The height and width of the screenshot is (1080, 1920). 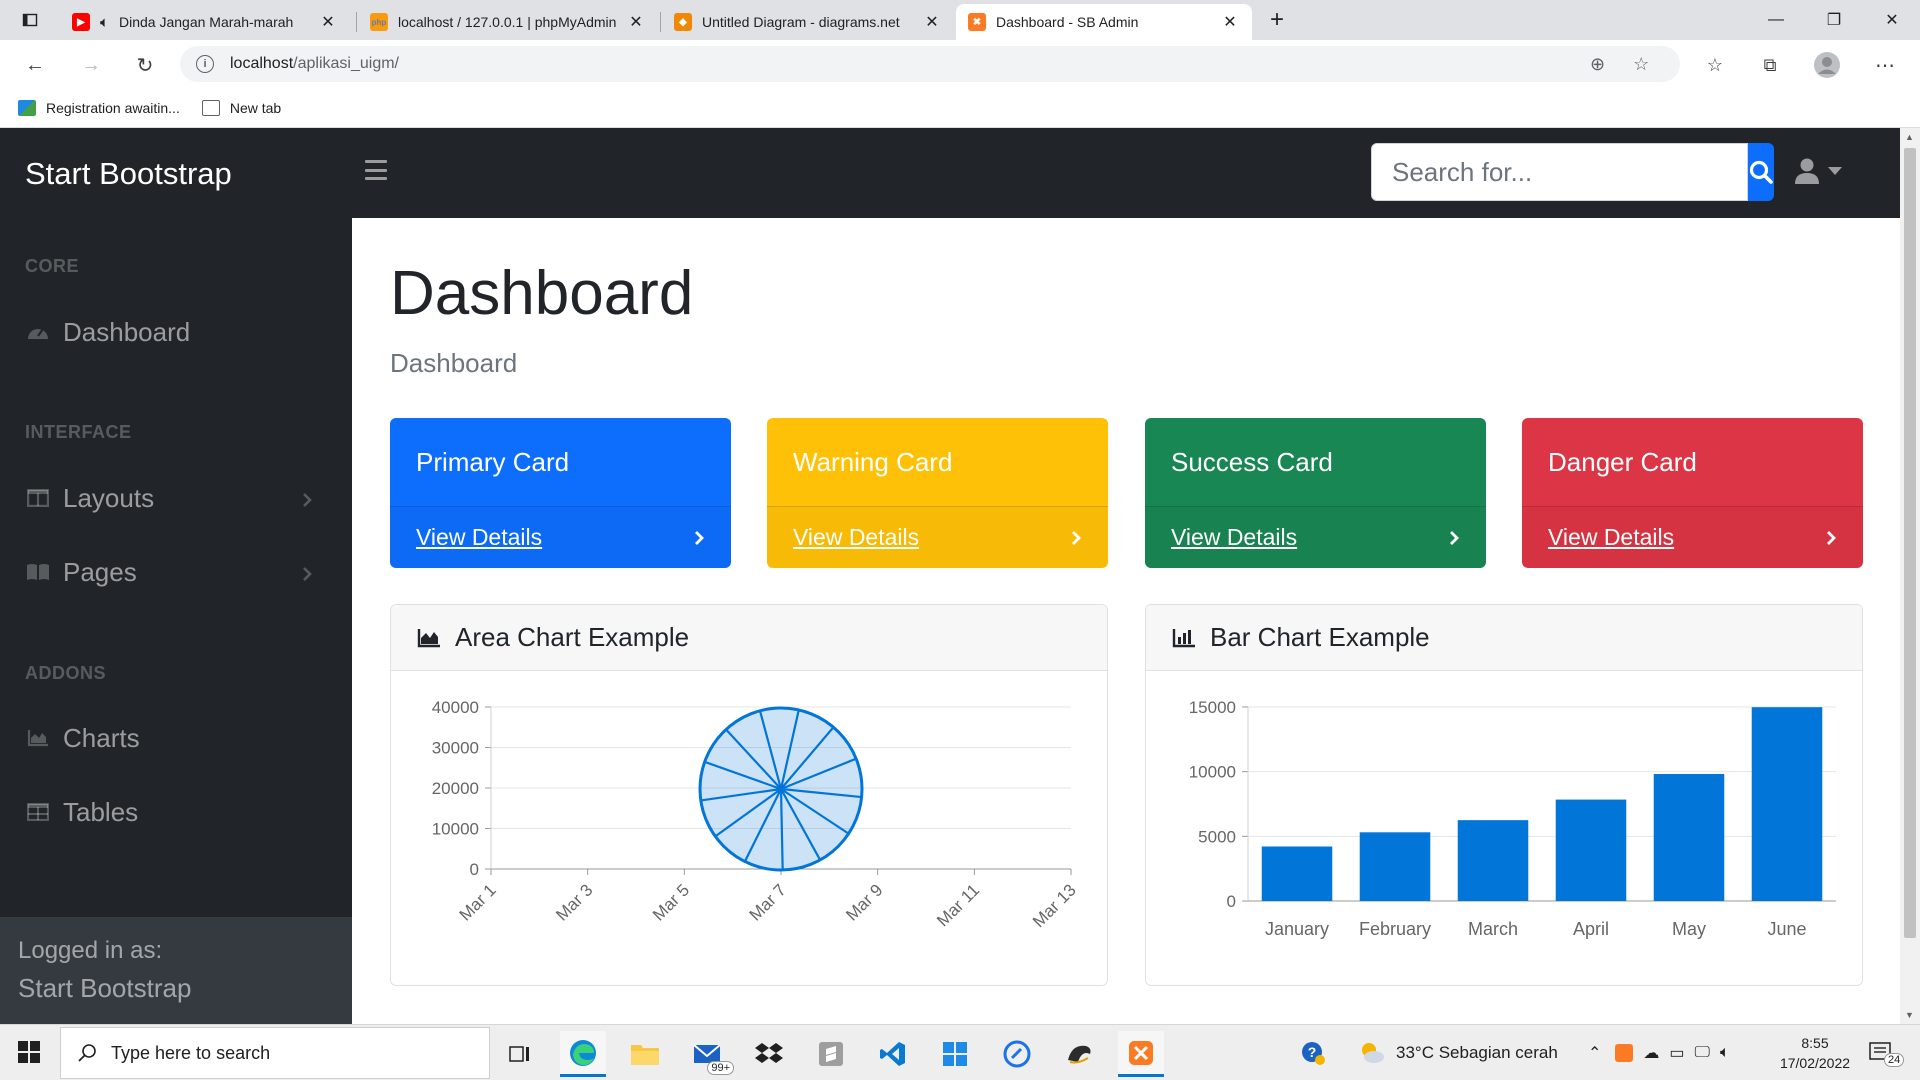 I want to click on chart-title: Area Chart Example, so click(x=572, y=637).